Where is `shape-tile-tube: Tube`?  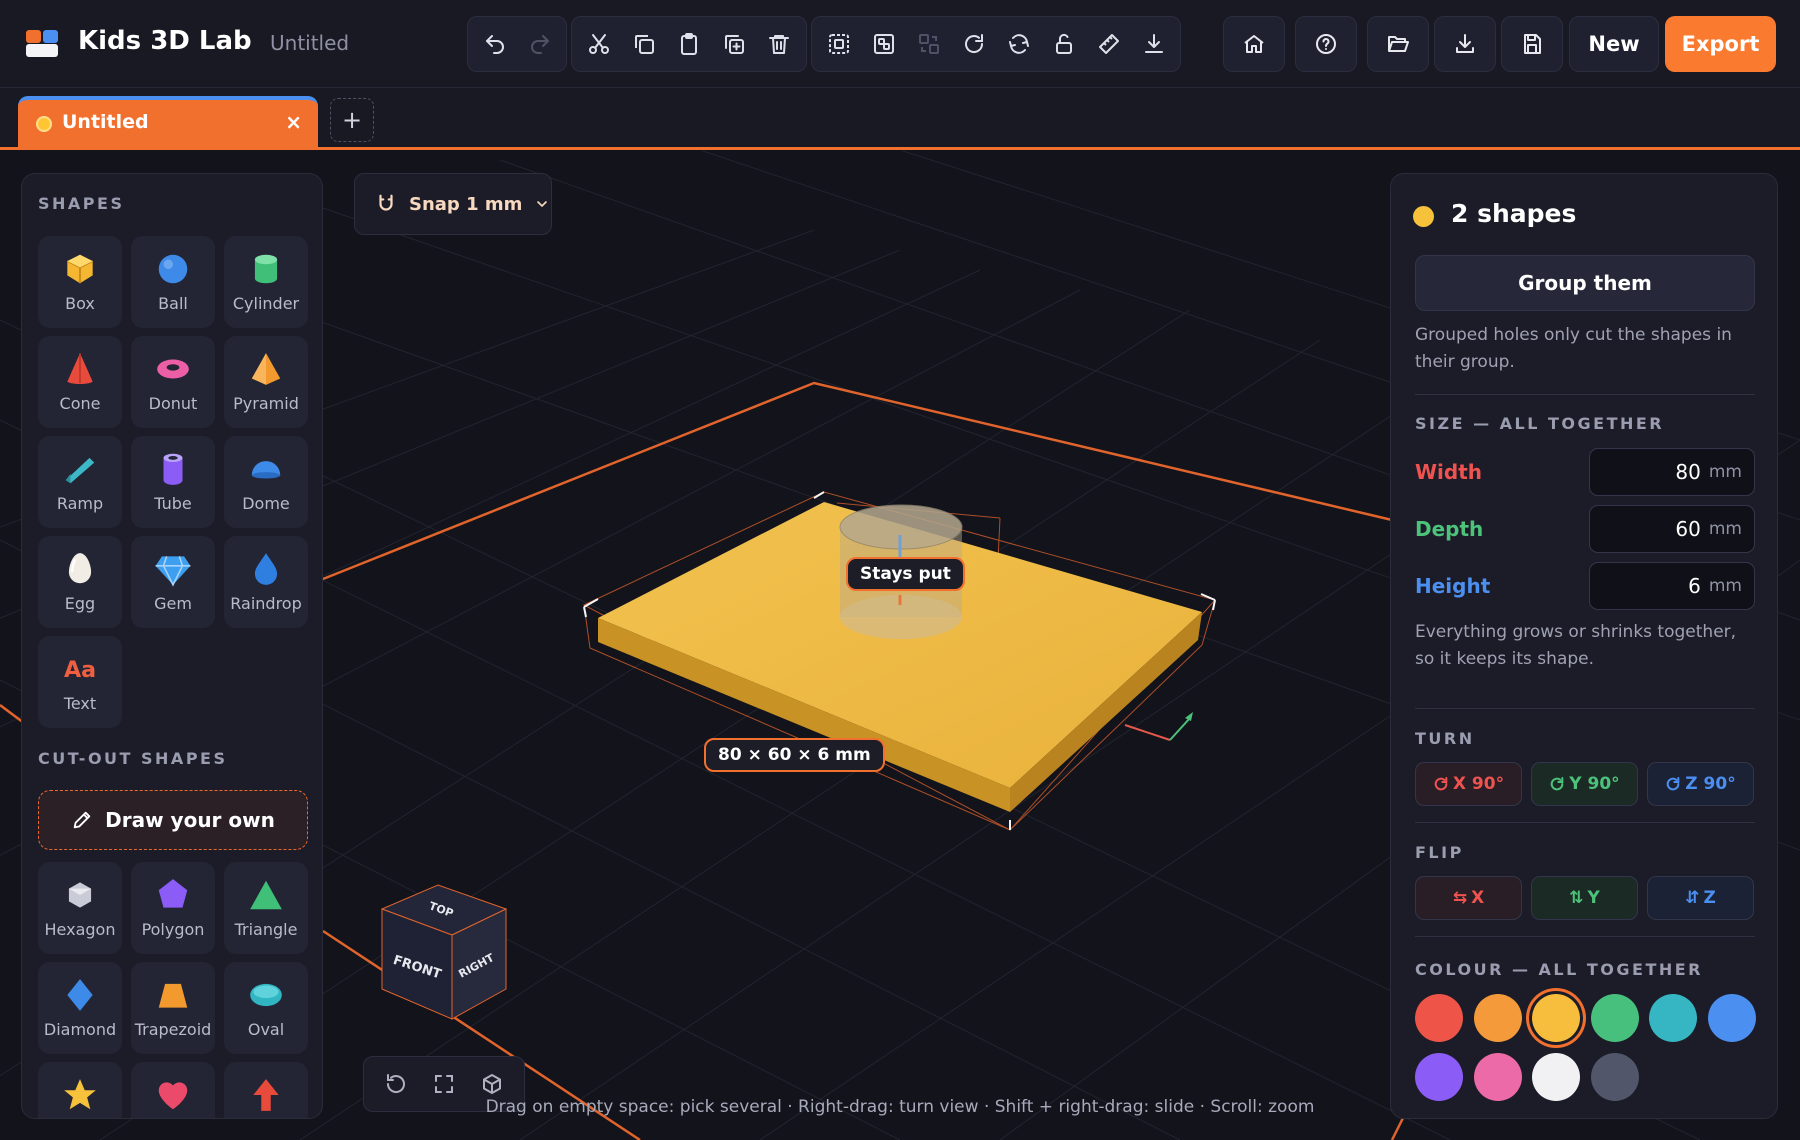 shape-tile-tube: Tube is located at coordinates (173, 482).